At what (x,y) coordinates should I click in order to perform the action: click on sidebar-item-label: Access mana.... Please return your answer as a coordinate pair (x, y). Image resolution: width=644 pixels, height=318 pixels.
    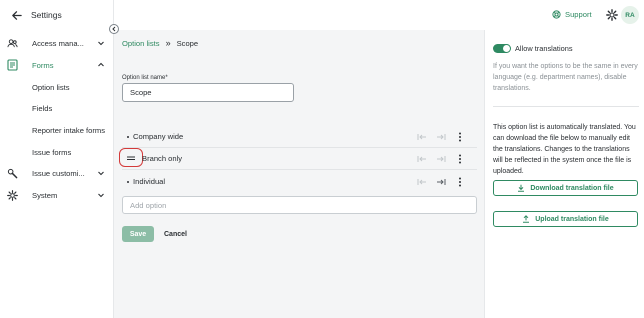
    Looking at the image, I should click on (58, 43).